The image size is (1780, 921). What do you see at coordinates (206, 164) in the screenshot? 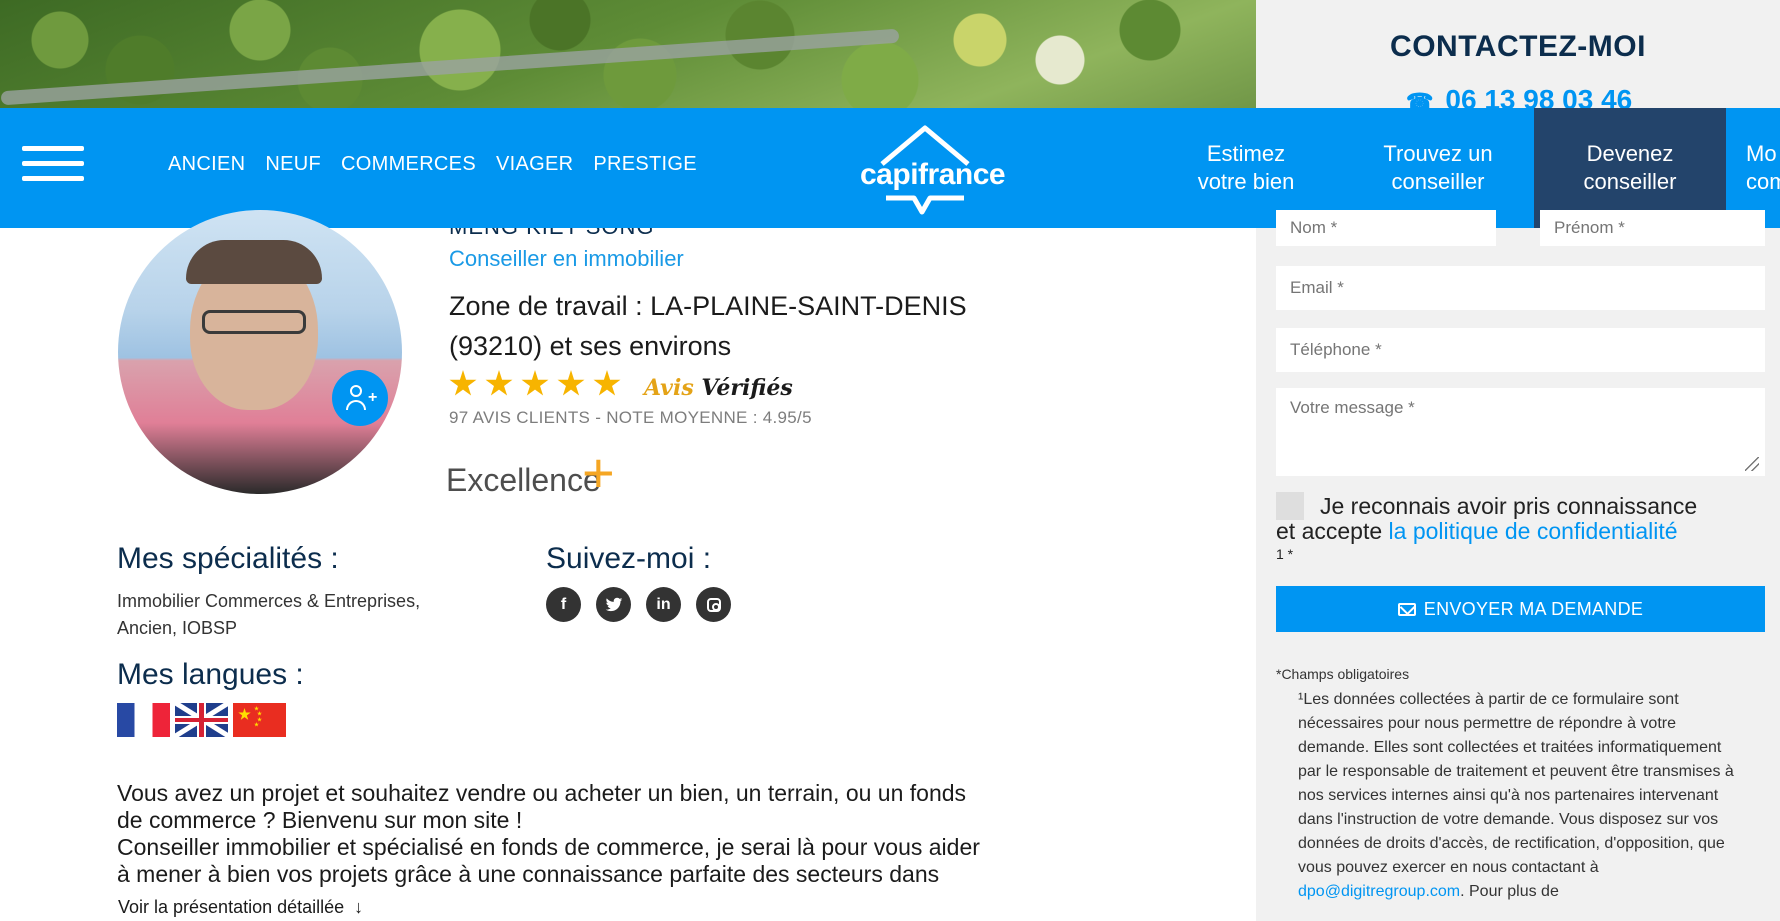
I see `nav-link-ancien: ANCIEN` at bounding box center [206, 164].